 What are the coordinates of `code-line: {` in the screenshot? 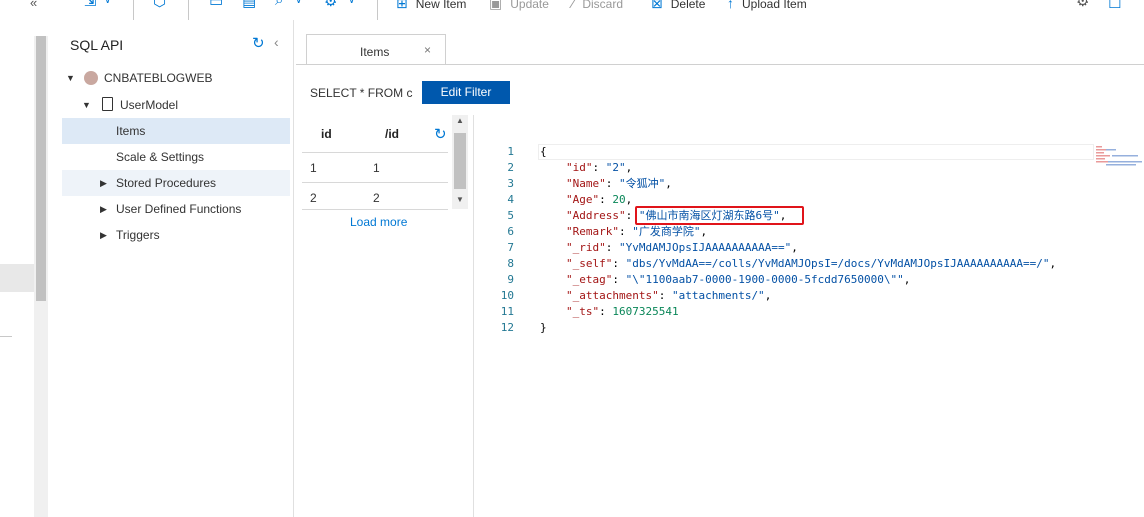 It's located at (543, 151).